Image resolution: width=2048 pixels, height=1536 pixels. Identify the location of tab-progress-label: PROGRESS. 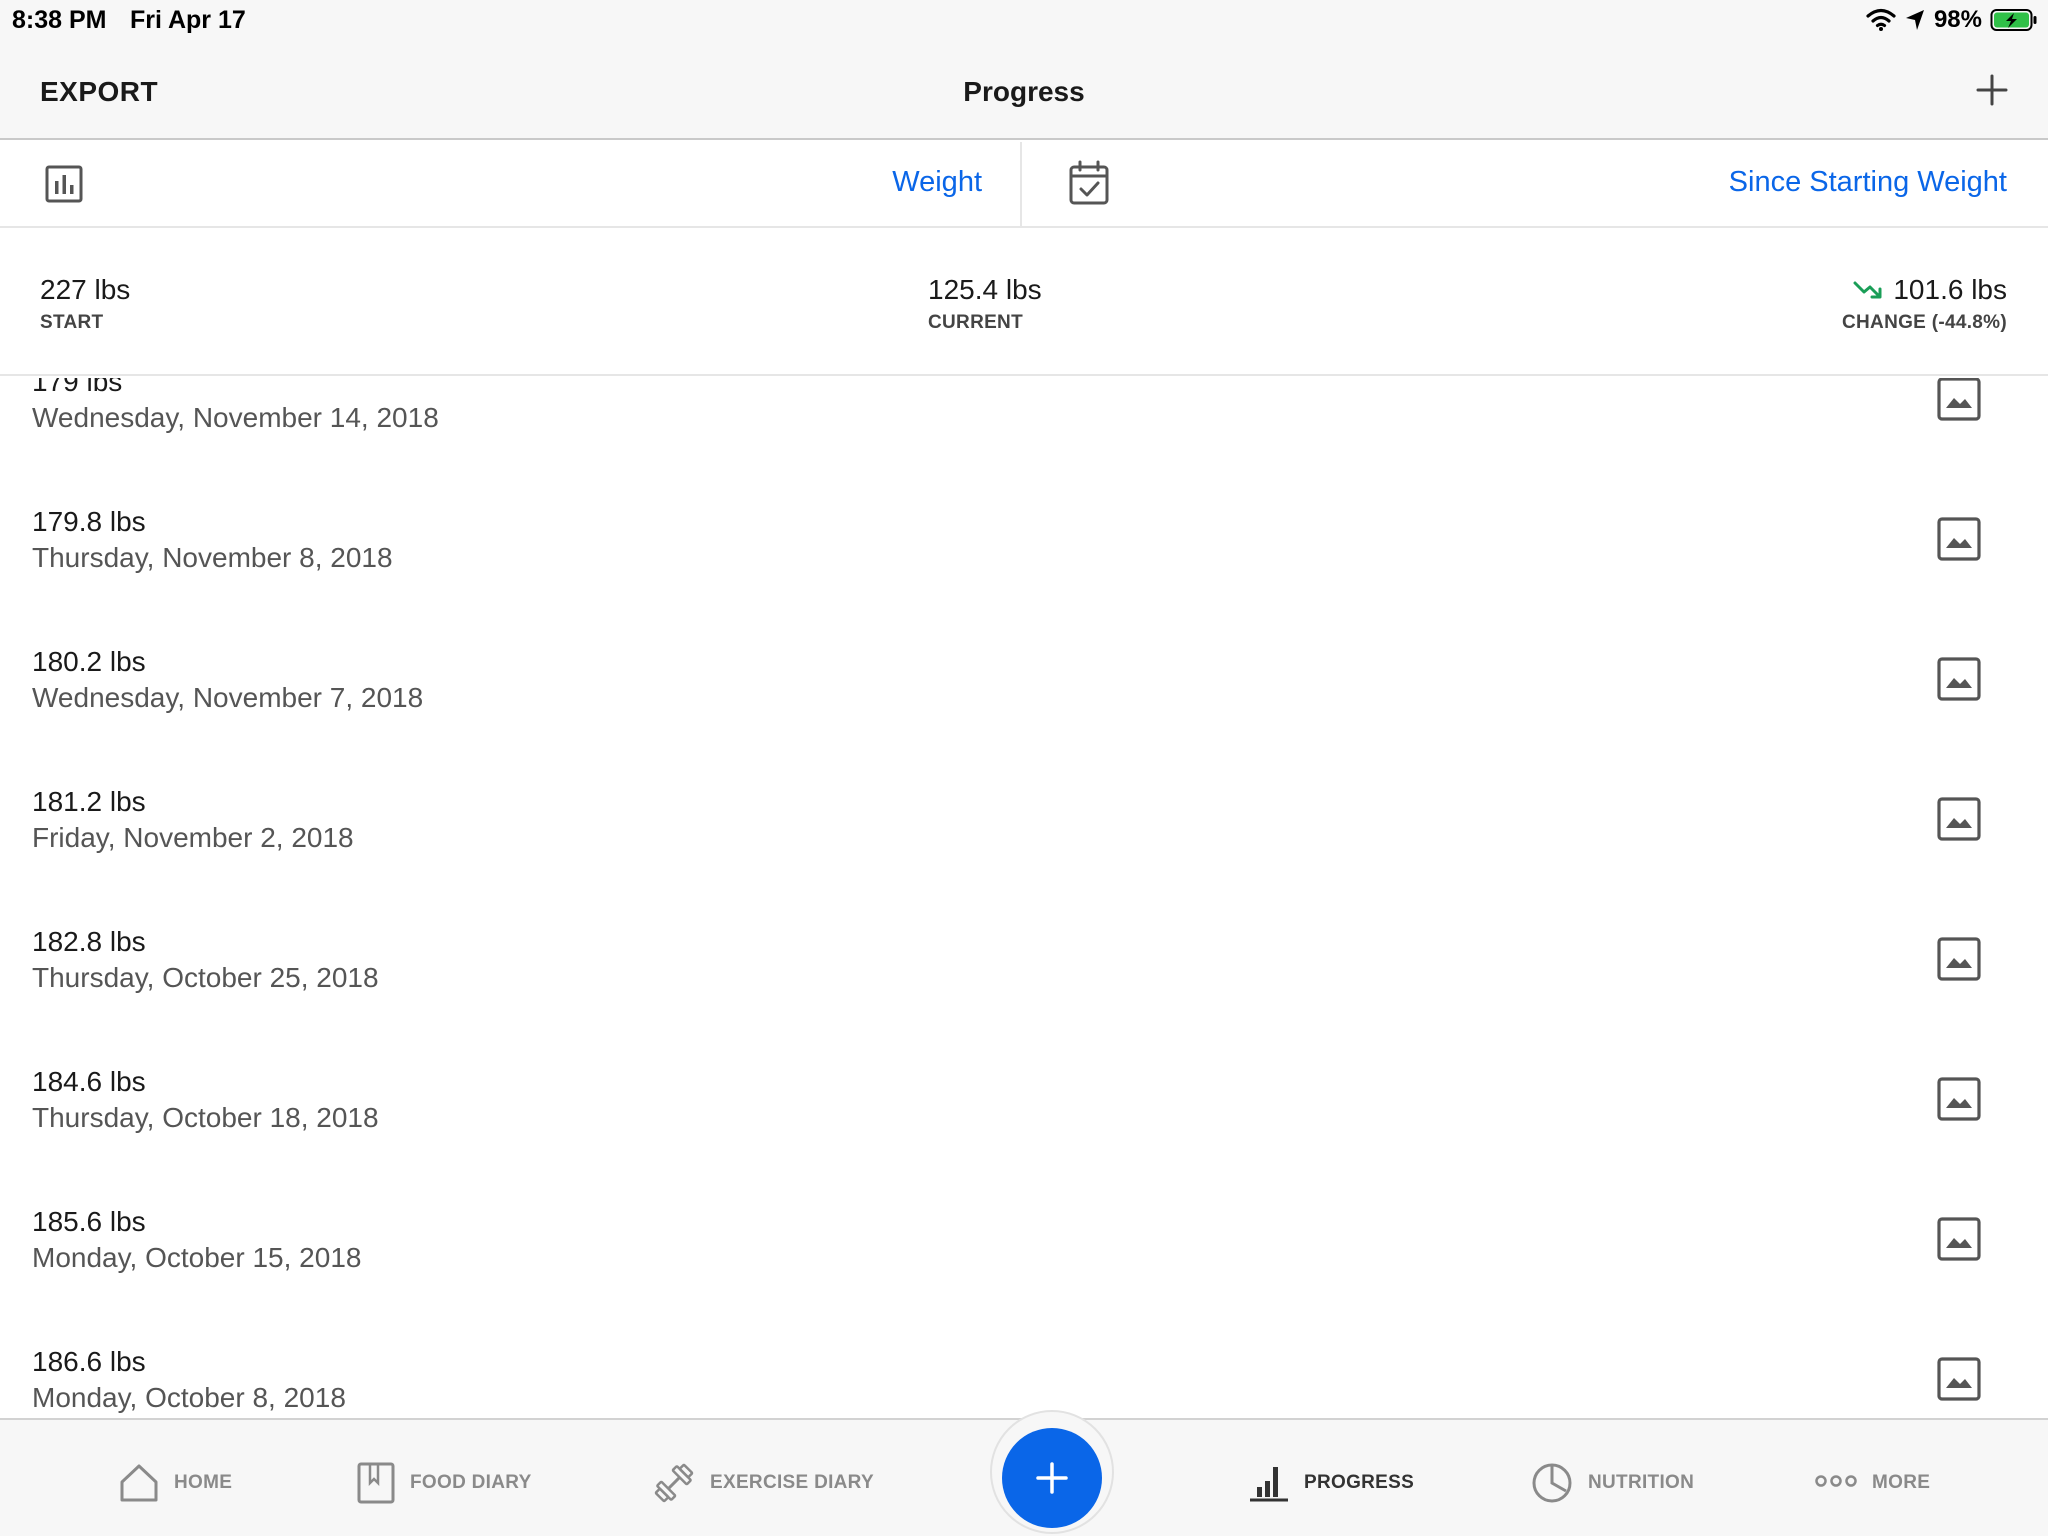
(1359, 1482).